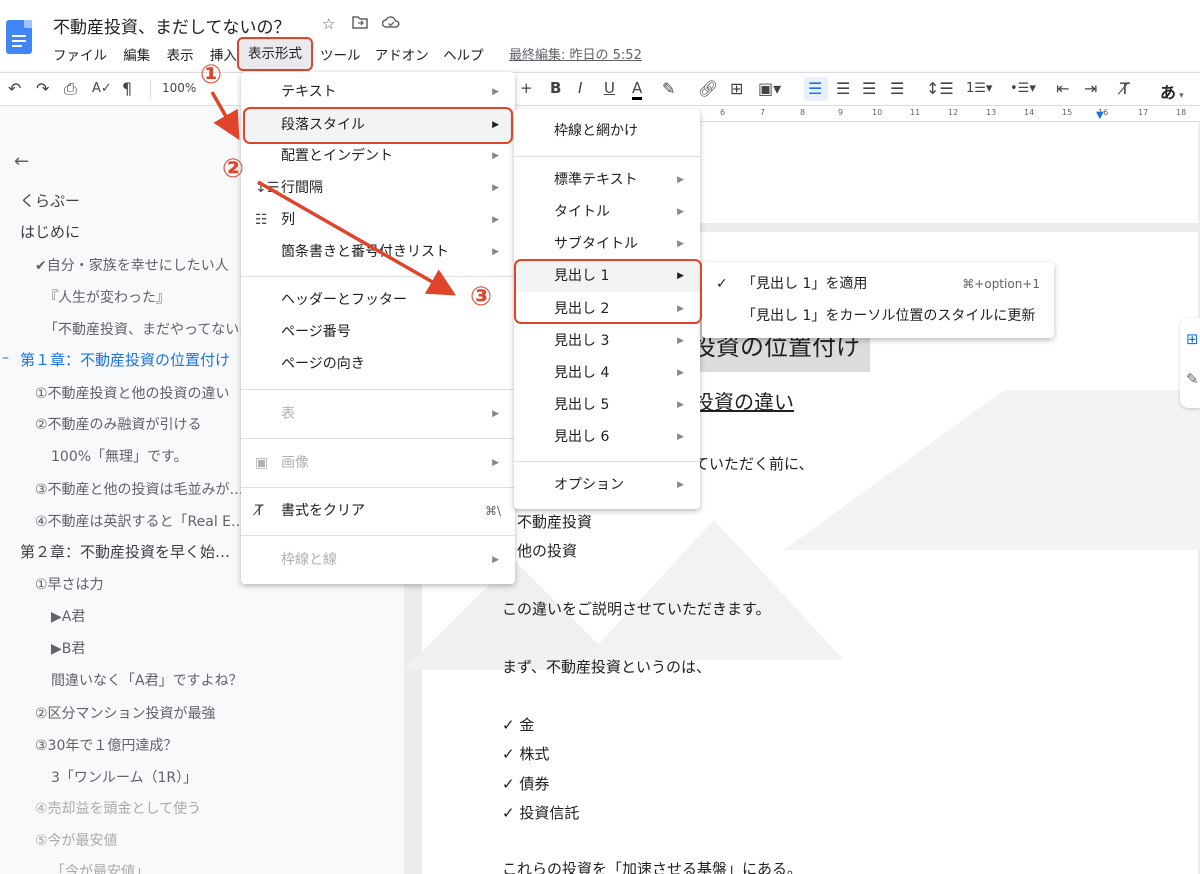  What do you see at coordinates (225, 116) in the screenshot?
I see `arrow-step1-to-step2` at bounding box center [225, 116].